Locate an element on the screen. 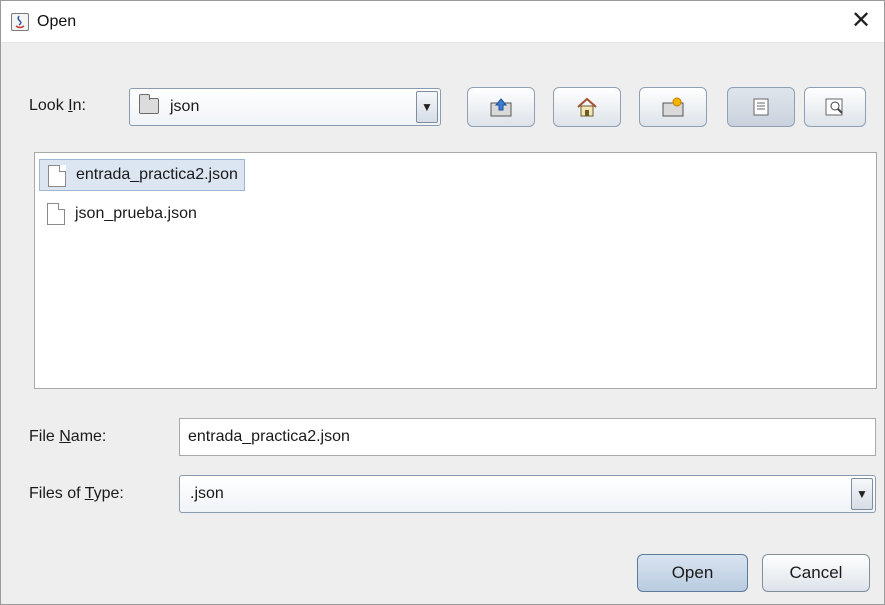  list-view-icon is located at coordinates (761, 107).